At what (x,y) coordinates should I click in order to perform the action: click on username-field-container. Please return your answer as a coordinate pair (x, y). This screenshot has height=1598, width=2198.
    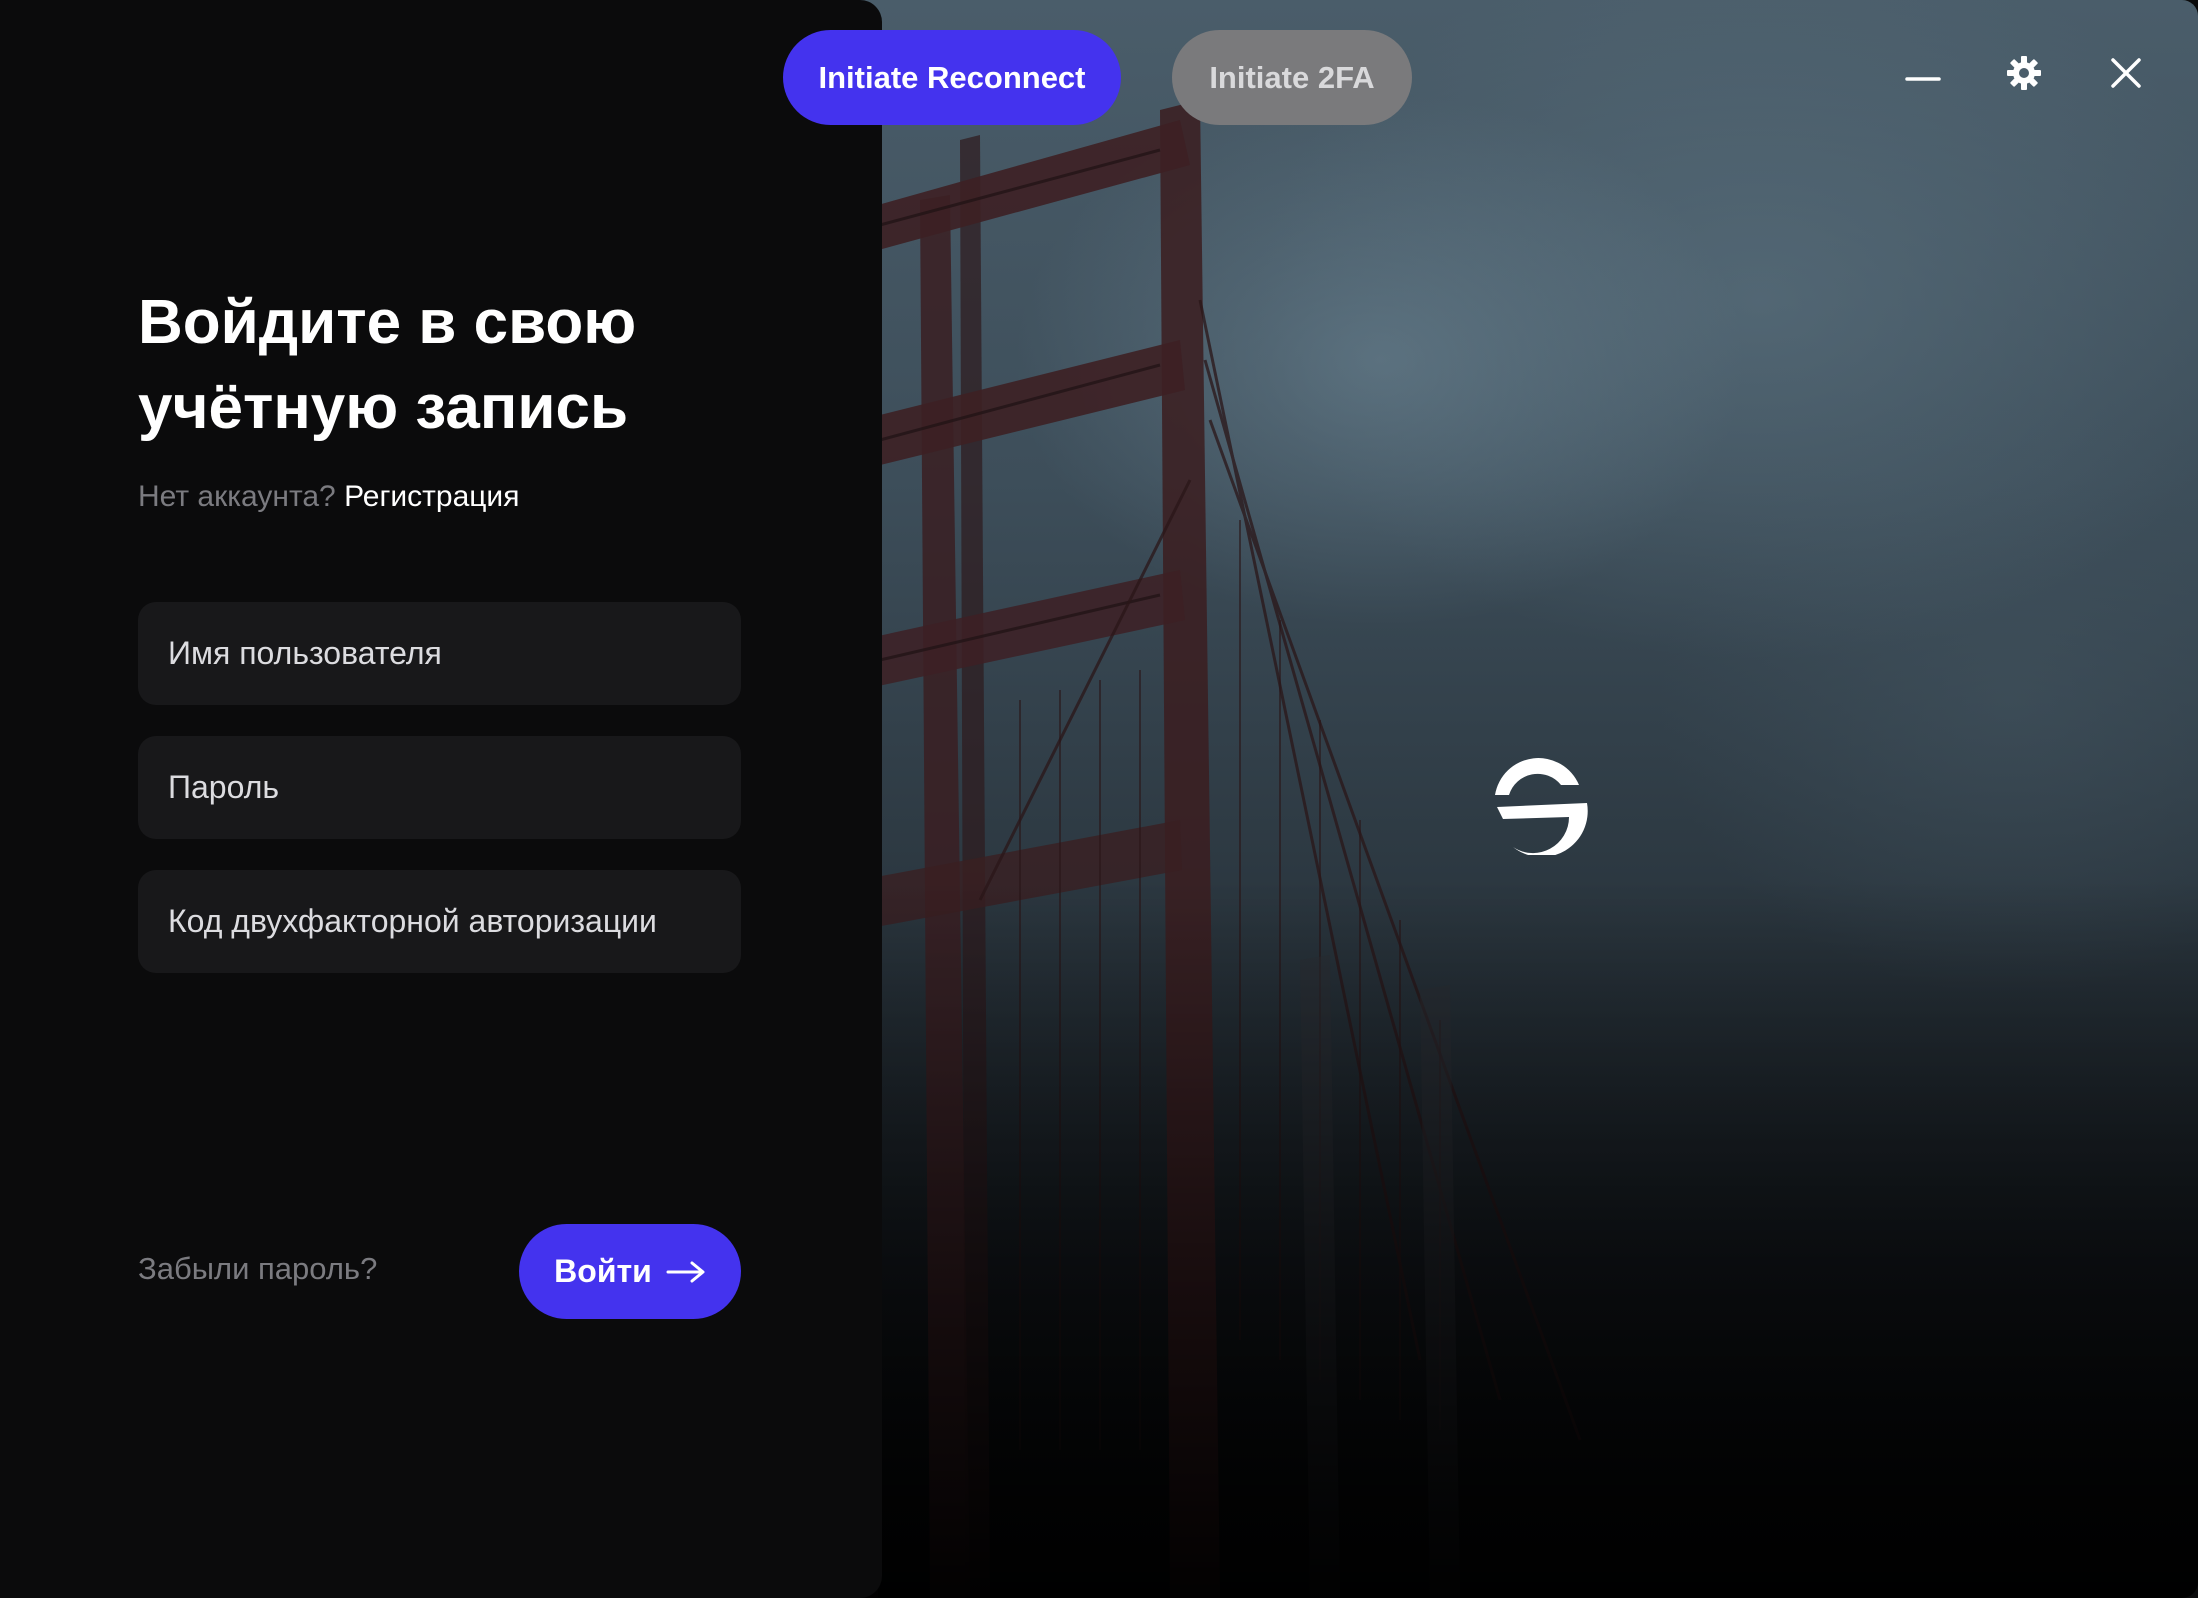
    Looking at the image, I should click on (439, 653).